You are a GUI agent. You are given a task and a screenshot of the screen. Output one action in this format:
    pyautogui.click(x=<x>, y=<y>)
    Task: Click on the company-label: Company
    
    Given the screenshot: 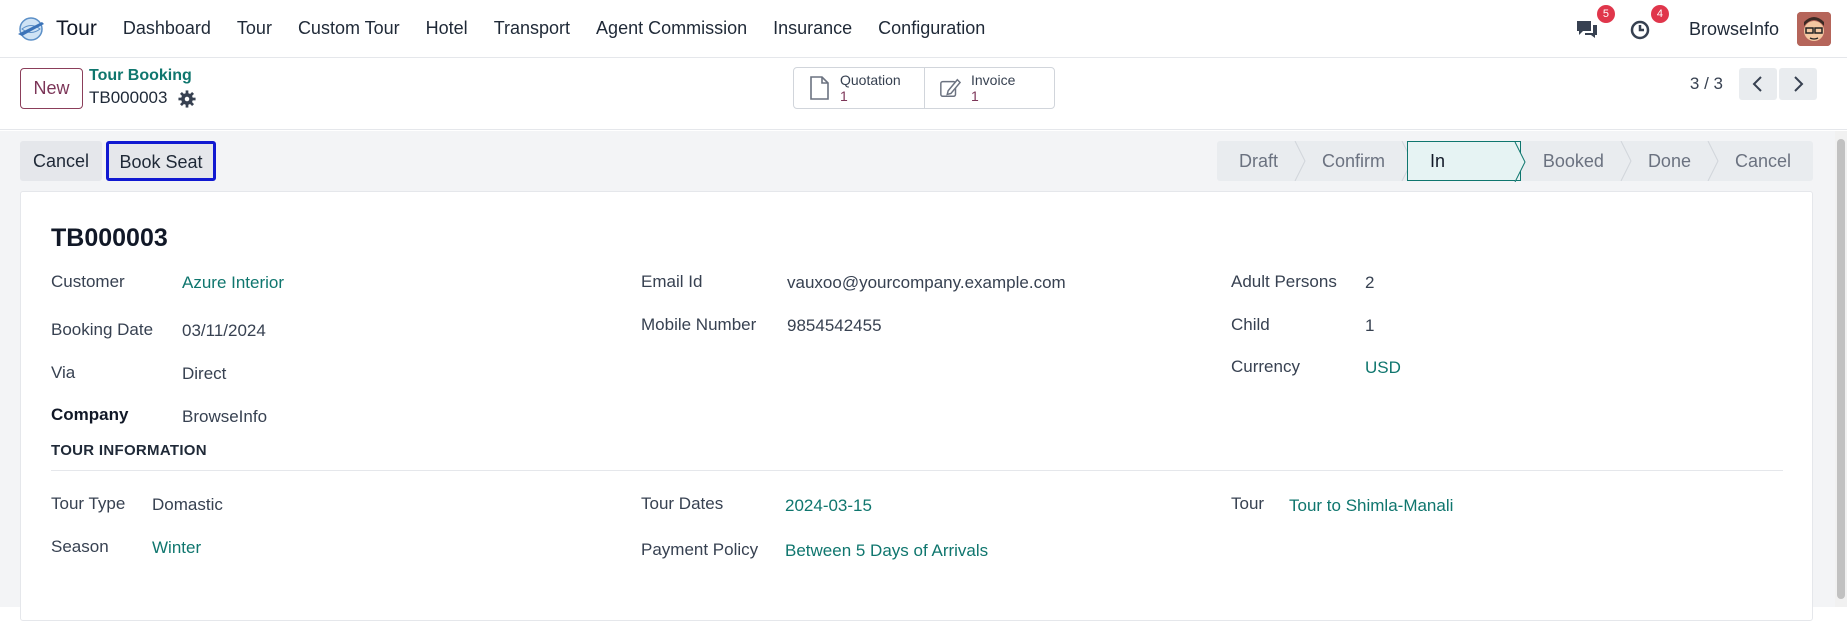 What is the action you would take?
    pyautogui.click(x=90, y=414)
    